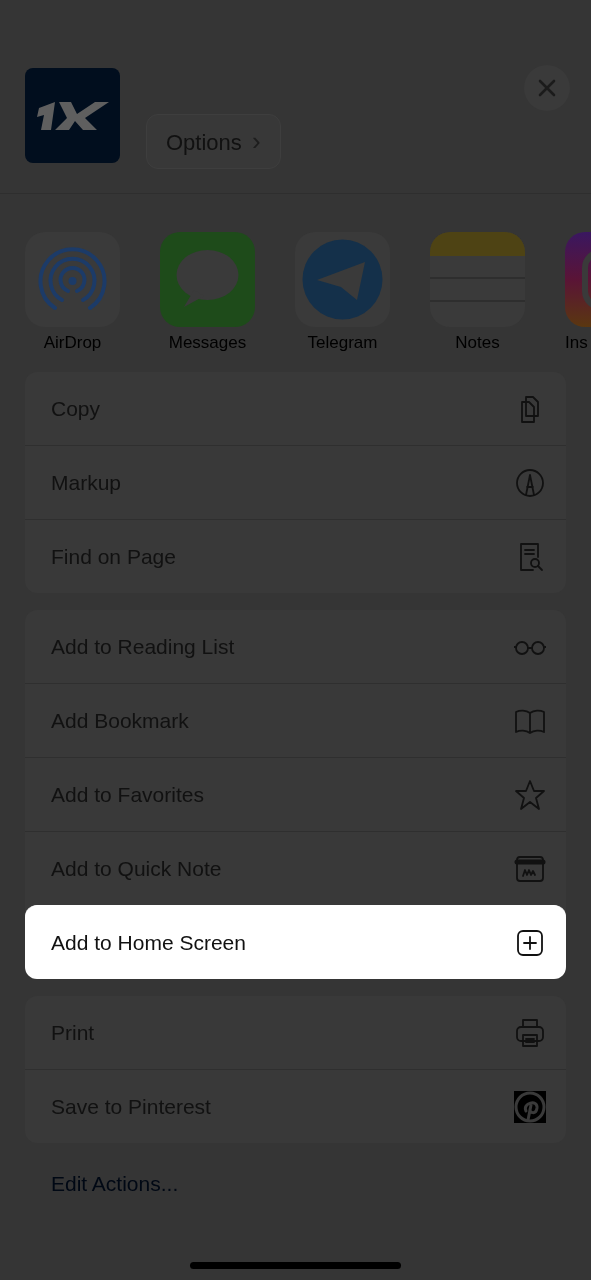  What do you see at coordinates (530, 1032) in the screenshot?
I see `print-icon` at bounding box center [530, 1032].